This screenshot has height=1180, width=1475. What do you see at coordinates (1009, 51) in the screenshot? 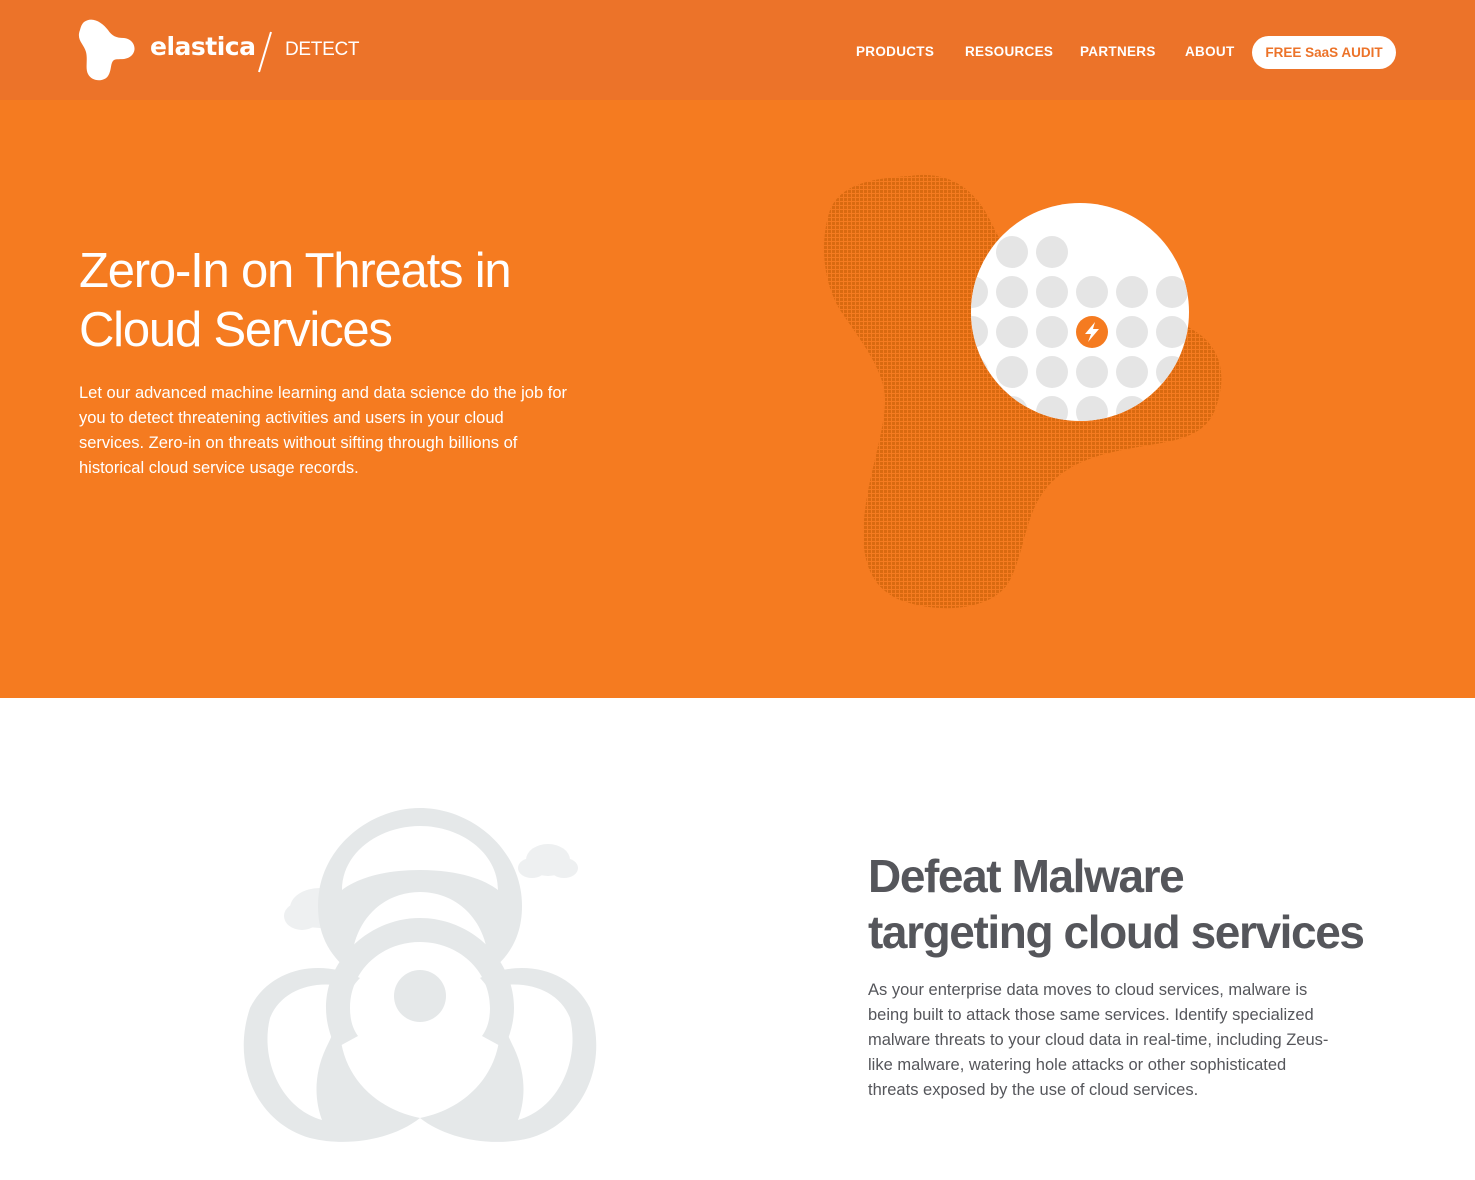
I see `nav-item-resources: RESOURCES` at bounding box center [1009, 51].